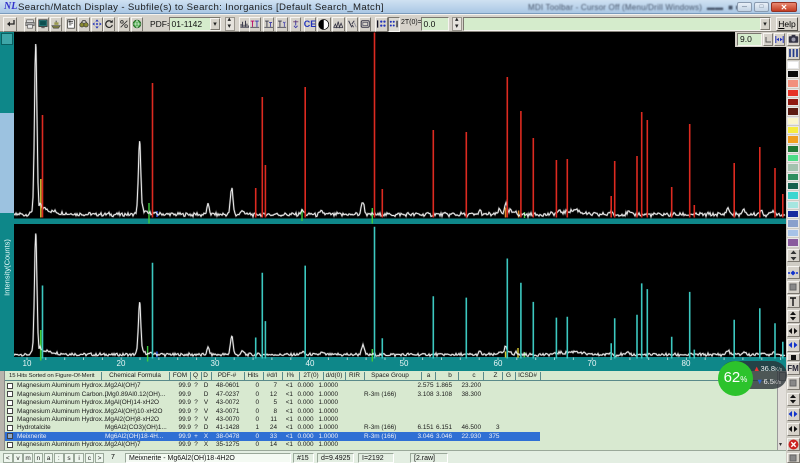 The width and height of the screenshot is (800, 463). What do you see at coordinates (215, 363) in the screenshot?
I see `svg-text: 30` at bounding box center [215, 363].